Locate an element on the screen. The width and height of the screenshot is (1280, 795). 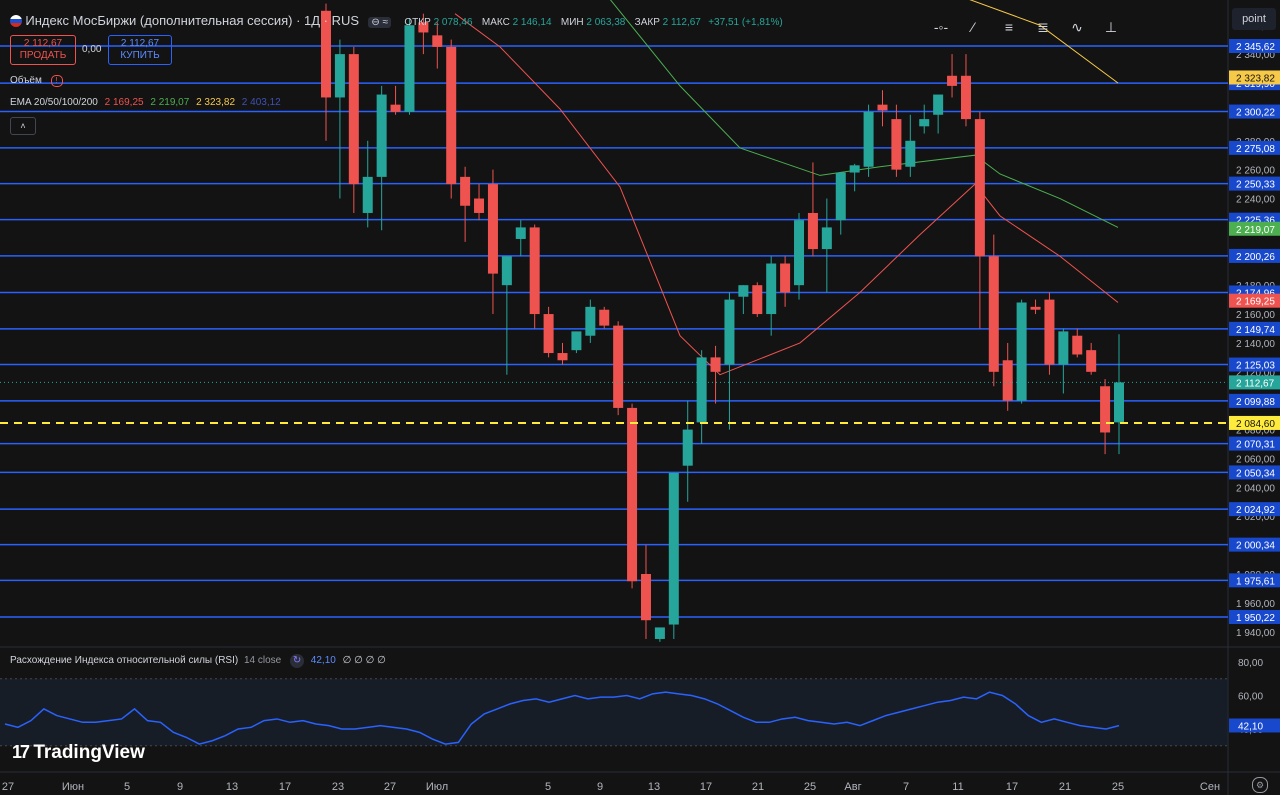
y-tick-label: 1 940,00 is located at coordinates (1255, 633).